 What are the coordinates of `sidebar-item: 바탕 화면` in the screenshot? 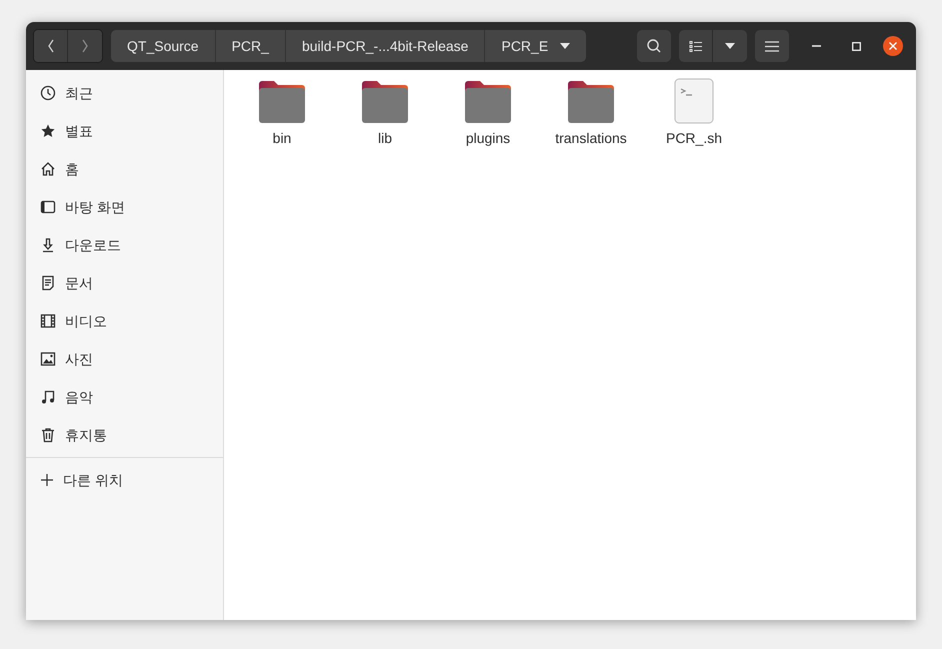 It's located at (124, 207).